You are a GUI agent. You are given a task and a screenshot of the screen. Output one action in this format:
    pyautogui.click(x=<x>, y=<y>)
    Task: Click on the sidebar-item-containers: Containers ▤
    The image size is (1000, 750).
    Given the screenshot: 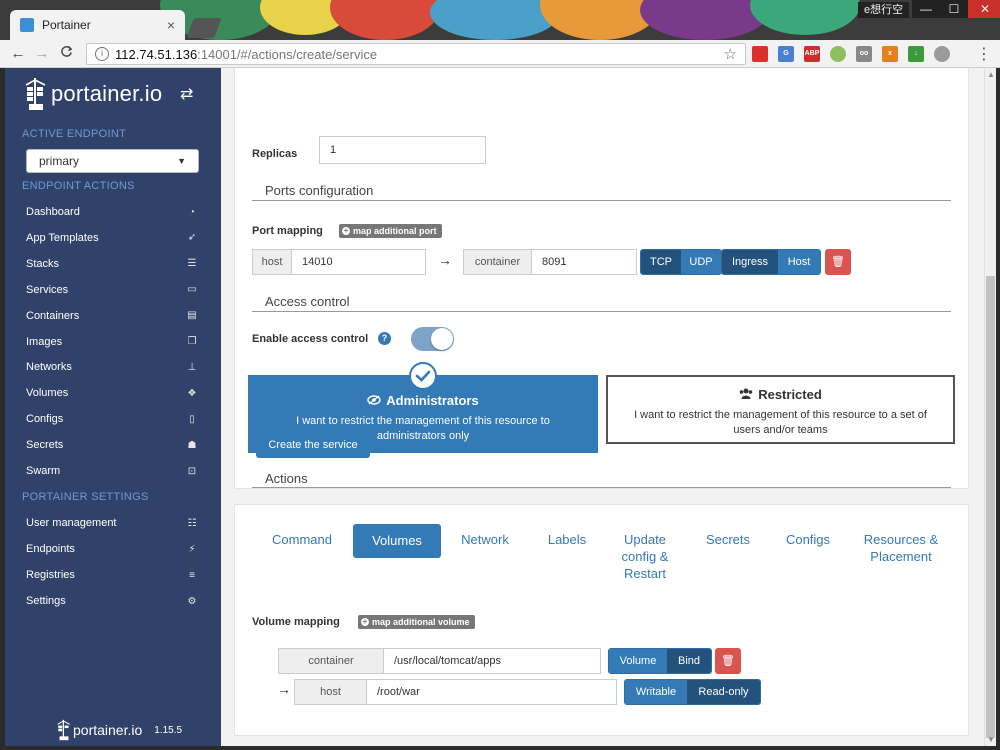 What is the action you would take?
    pyautogui.click(x=112, y=316)
    